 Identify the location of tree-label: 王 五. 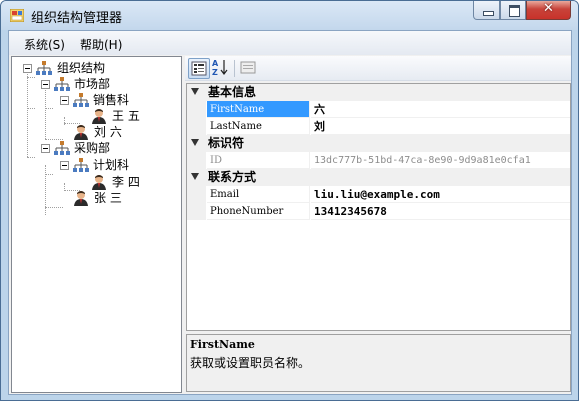
(126, 116).